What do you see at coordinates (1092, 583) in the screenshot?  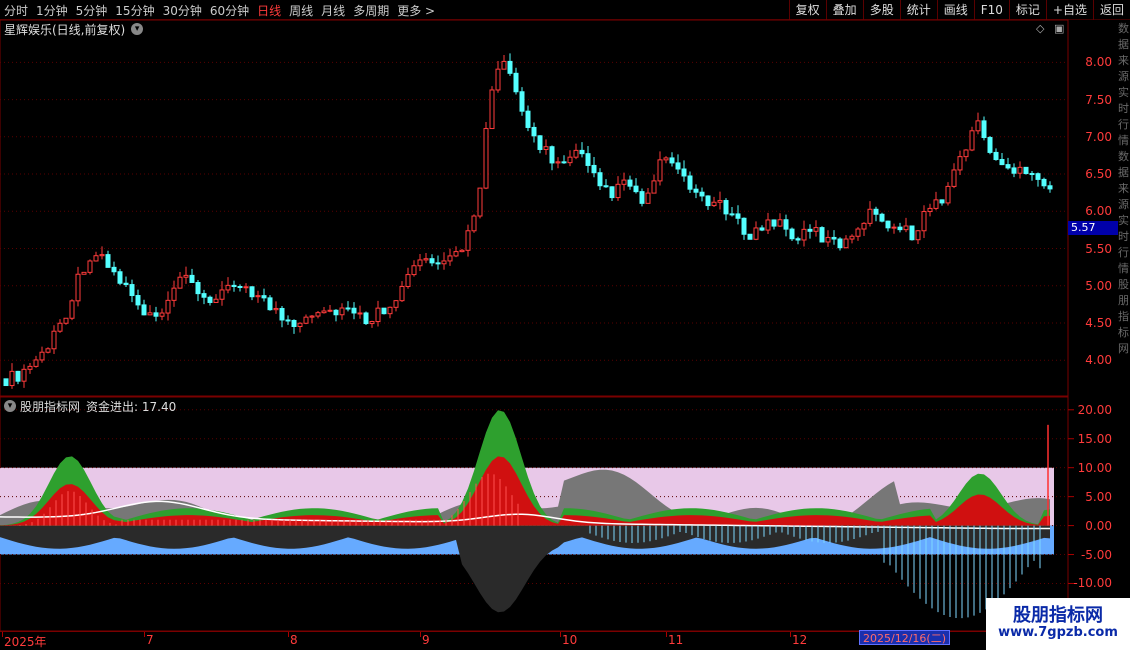 I see `indicator-tick-label: -10.00` at bounding box center [1092, 583].